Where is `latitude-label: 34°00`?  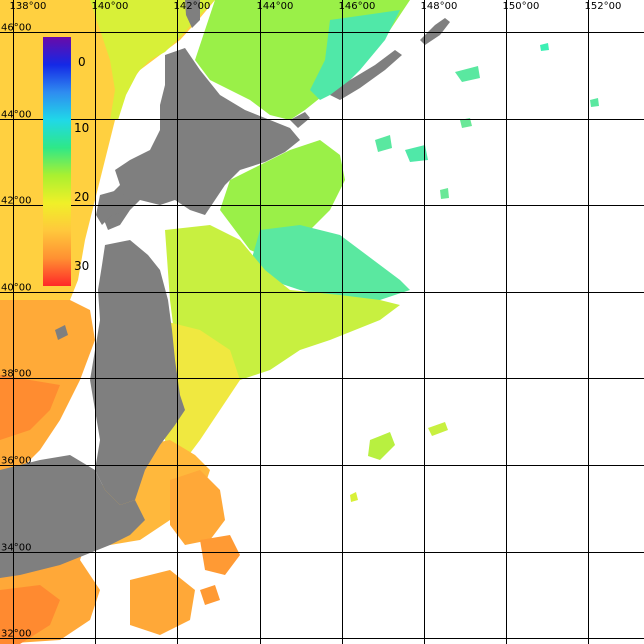
latitude-label: 34°00 is located at coordinates (16, 548).